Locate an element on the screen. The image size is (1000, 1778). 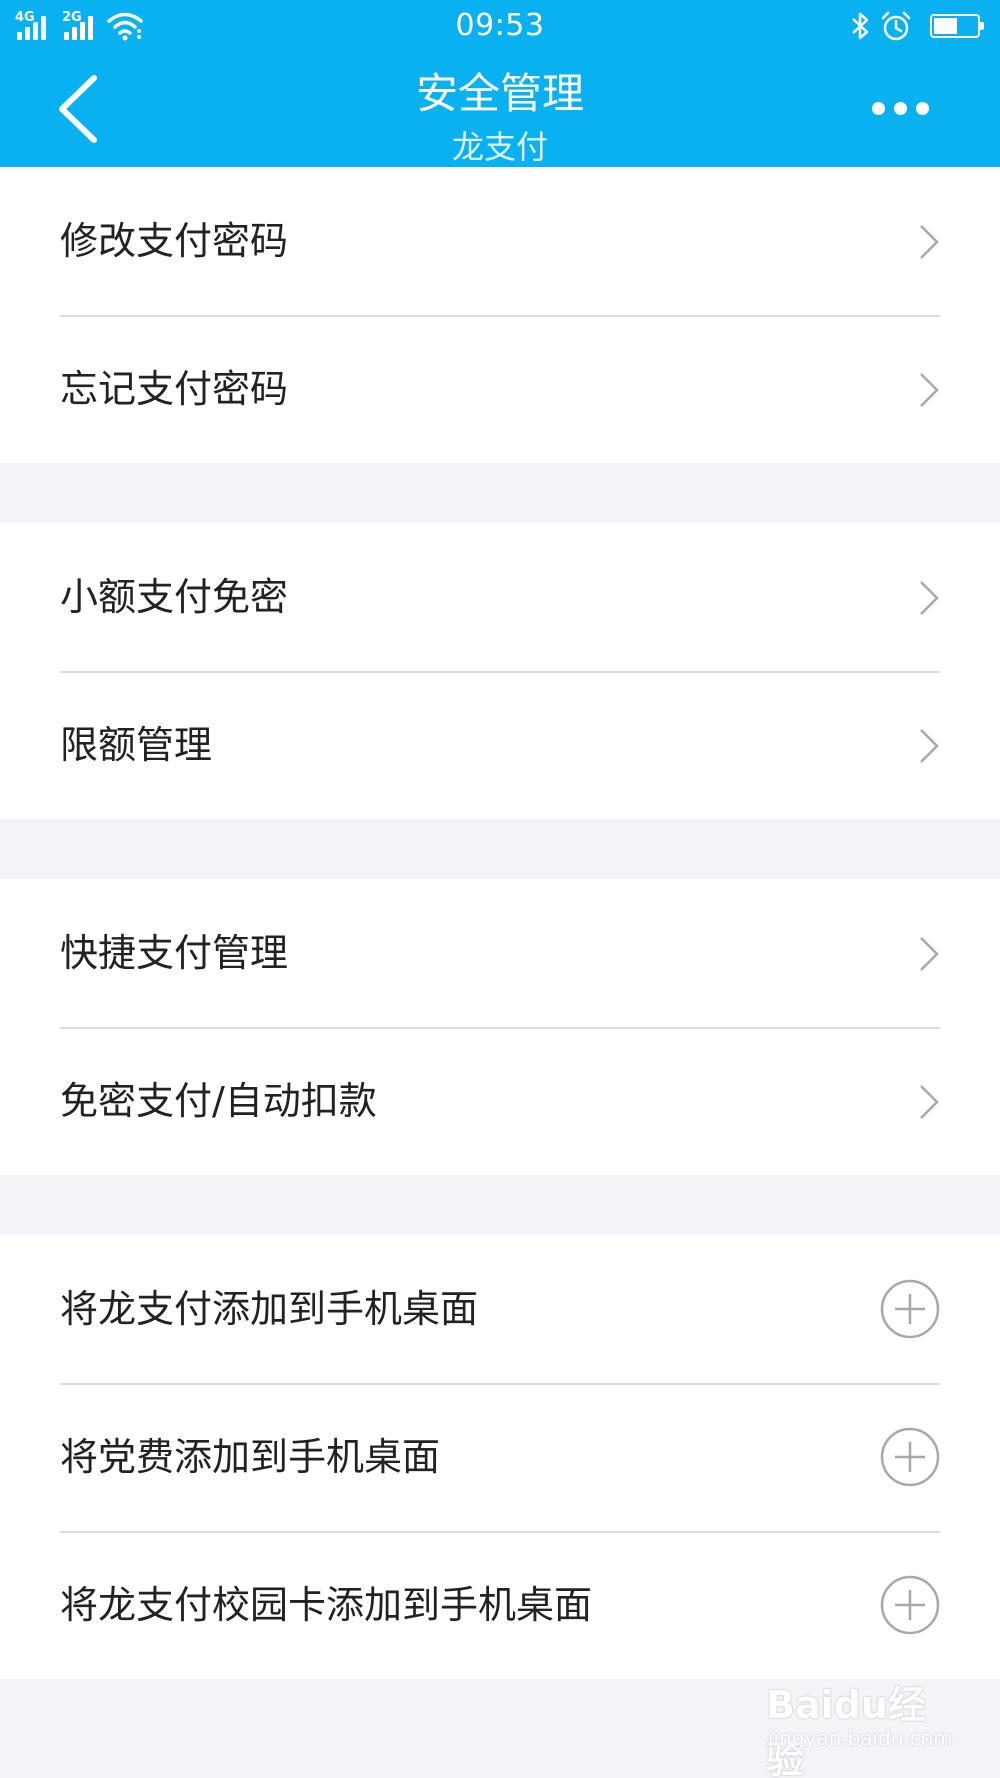
page-subtitle: 龙支付 is located at coordinates (499, 147).